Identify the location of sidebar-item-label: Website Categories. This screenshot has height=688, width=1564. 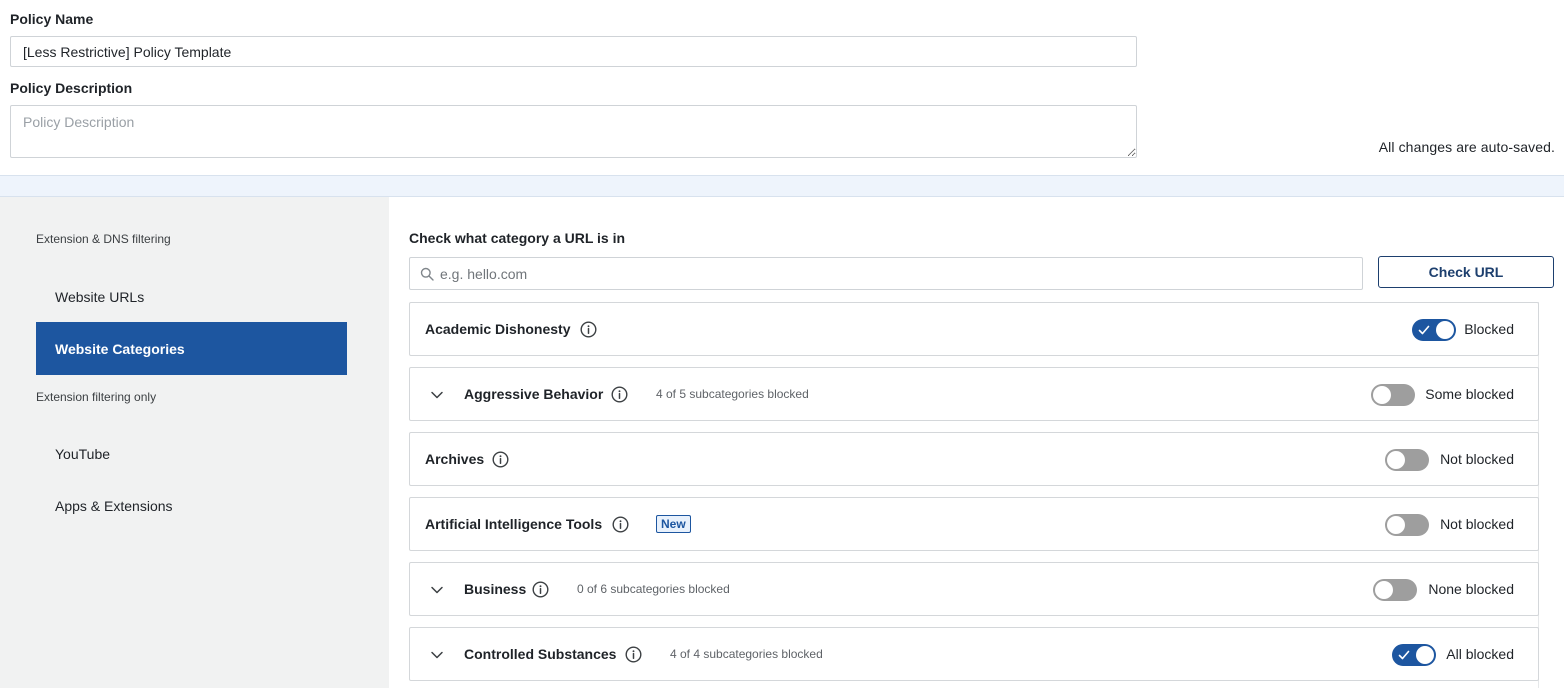
(120, 348).